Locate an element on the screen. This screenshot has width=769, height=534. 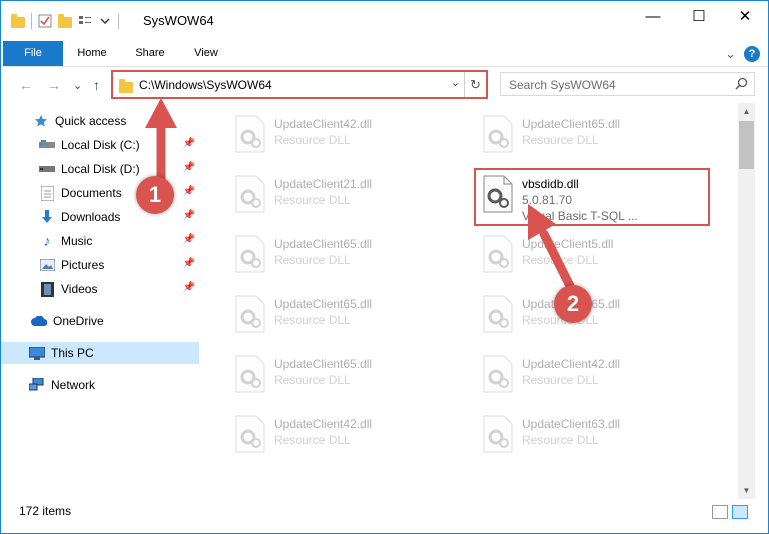
sidebar-item-local-disk-c: Local Disk (C:) 📌 is located at coordinates (100, 145).